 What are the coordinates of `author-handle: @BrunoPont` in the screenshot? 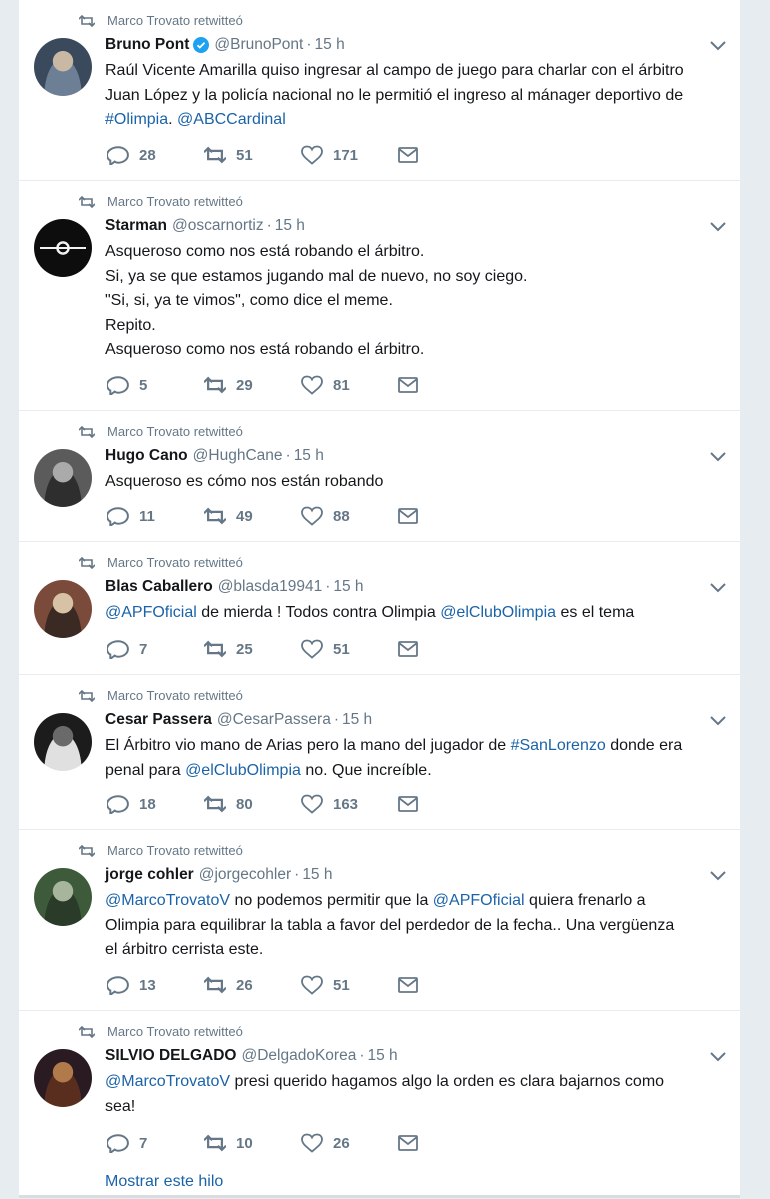 It's located at (258, 45).